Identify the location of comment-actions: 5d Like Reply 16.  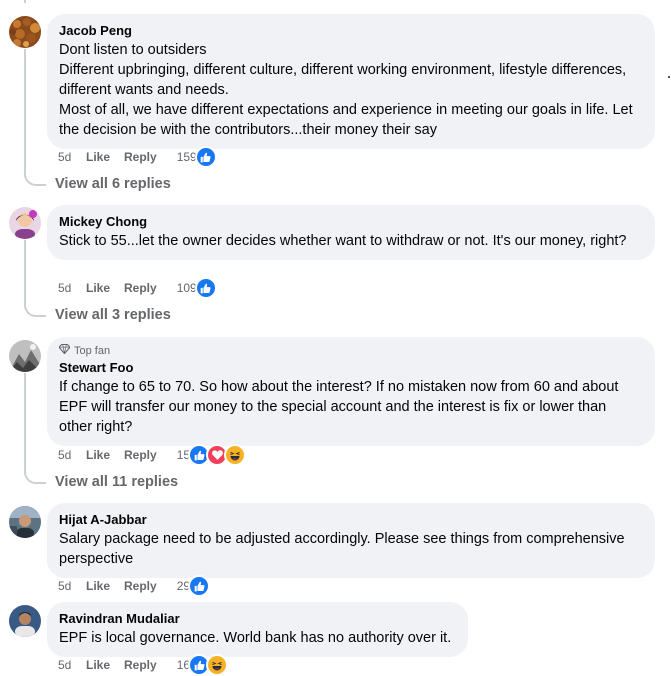
(143, 665).